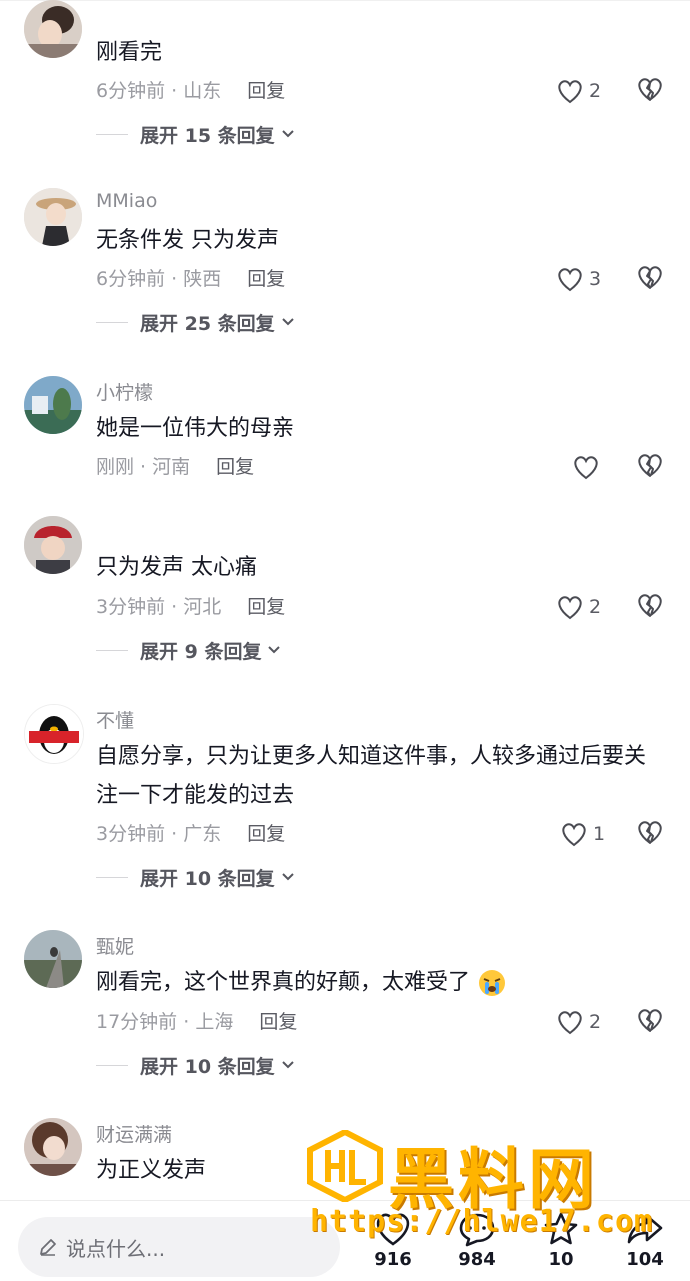 Image resolution: width=690 pixels, height=1281 pixels. What do you see at coordinates (202, 279) in the screenshot?
I see `comment-location: 陕西` at bounding box center [202, 279].